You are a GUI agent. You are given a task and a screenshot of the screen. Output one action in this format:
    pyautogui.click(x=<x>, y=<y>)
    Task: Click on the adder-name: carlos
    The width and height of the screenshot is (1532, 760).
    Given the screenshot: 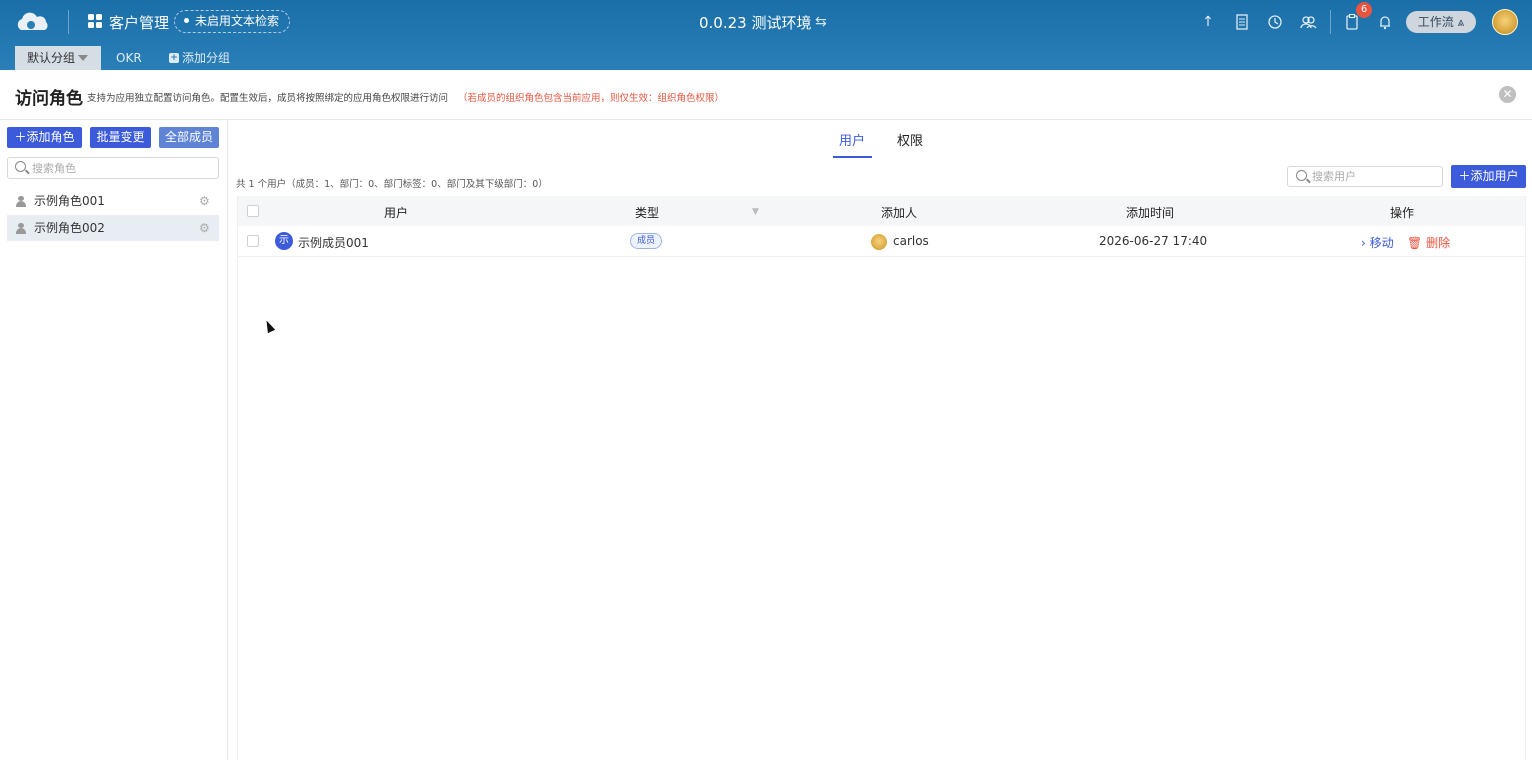 What is the action you would take?
    pyautogui.click(x=911, y=241)
    